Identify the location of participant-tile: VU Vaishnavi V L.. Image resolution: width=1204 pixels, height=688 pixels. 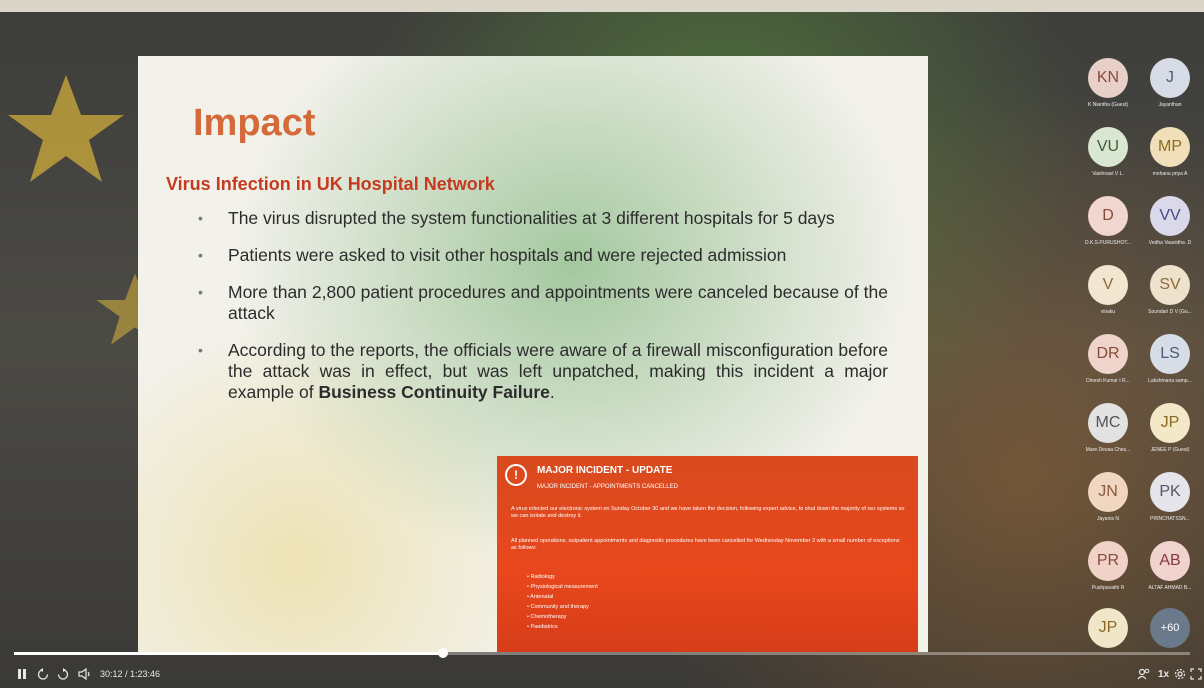
(1105, 151).